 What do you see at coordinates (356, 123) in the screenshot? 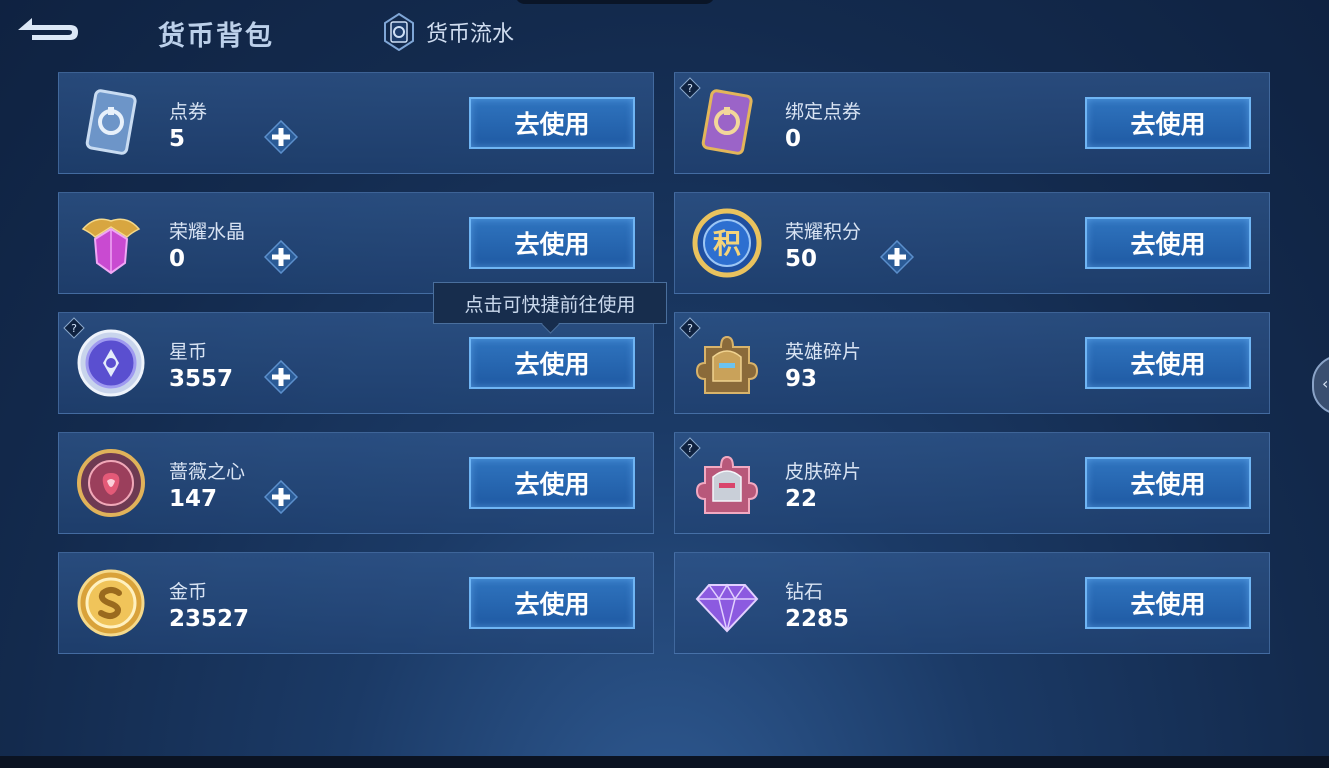
I see `currency-card-voucher: 点券 5 去使用` at bounding box center [356, 123].